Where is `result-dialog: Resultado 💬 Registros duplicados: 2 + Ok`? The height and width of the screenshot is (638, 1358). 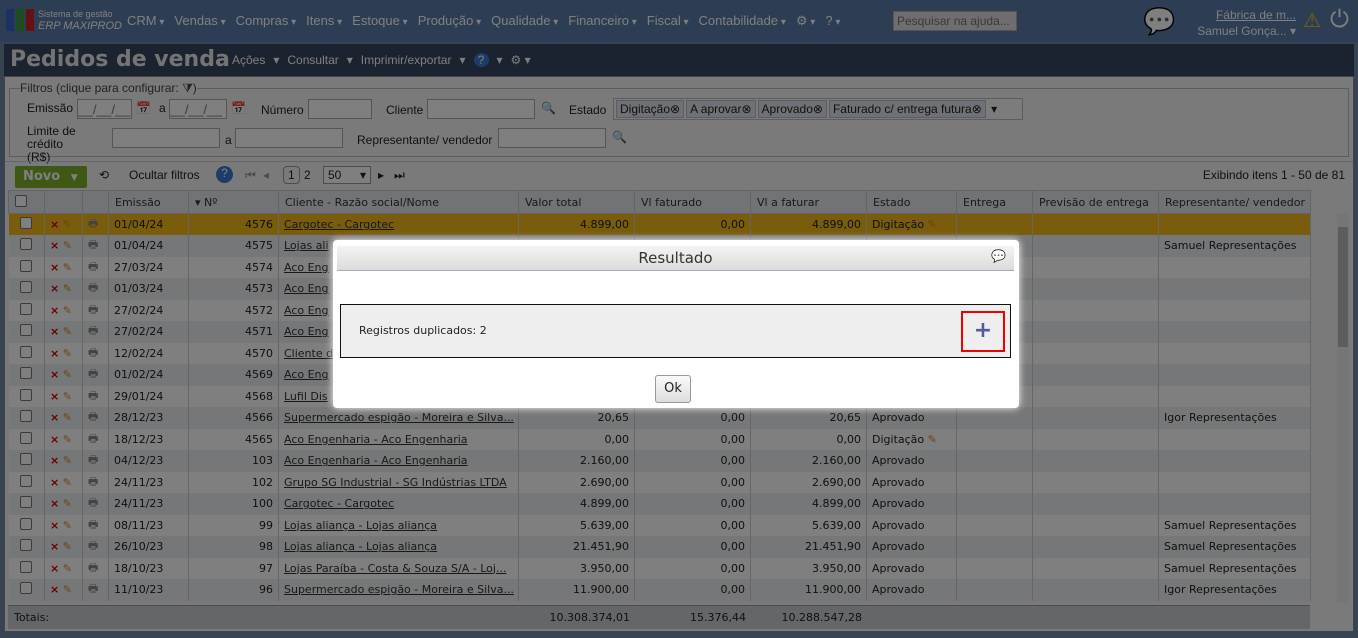
result-dialog: Resultado 💬 Registros duplicados: 2 + Ok is located at coordinates (676, 324).